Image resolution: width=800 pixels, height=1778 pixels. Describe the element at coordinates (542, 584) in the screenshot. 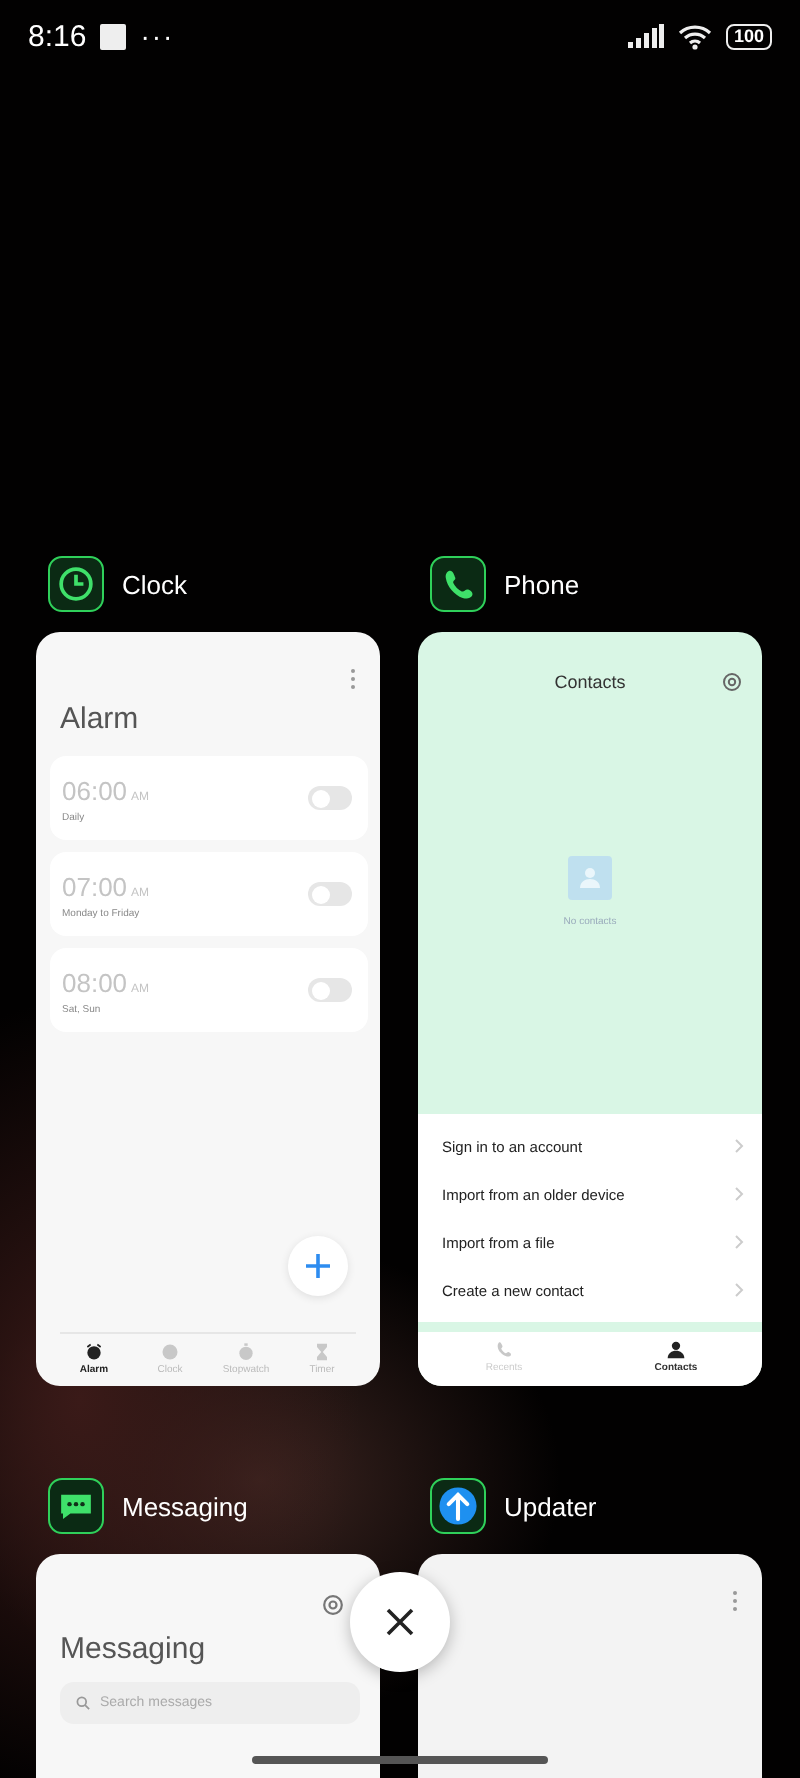

I see `app-name: Phone` at that location.